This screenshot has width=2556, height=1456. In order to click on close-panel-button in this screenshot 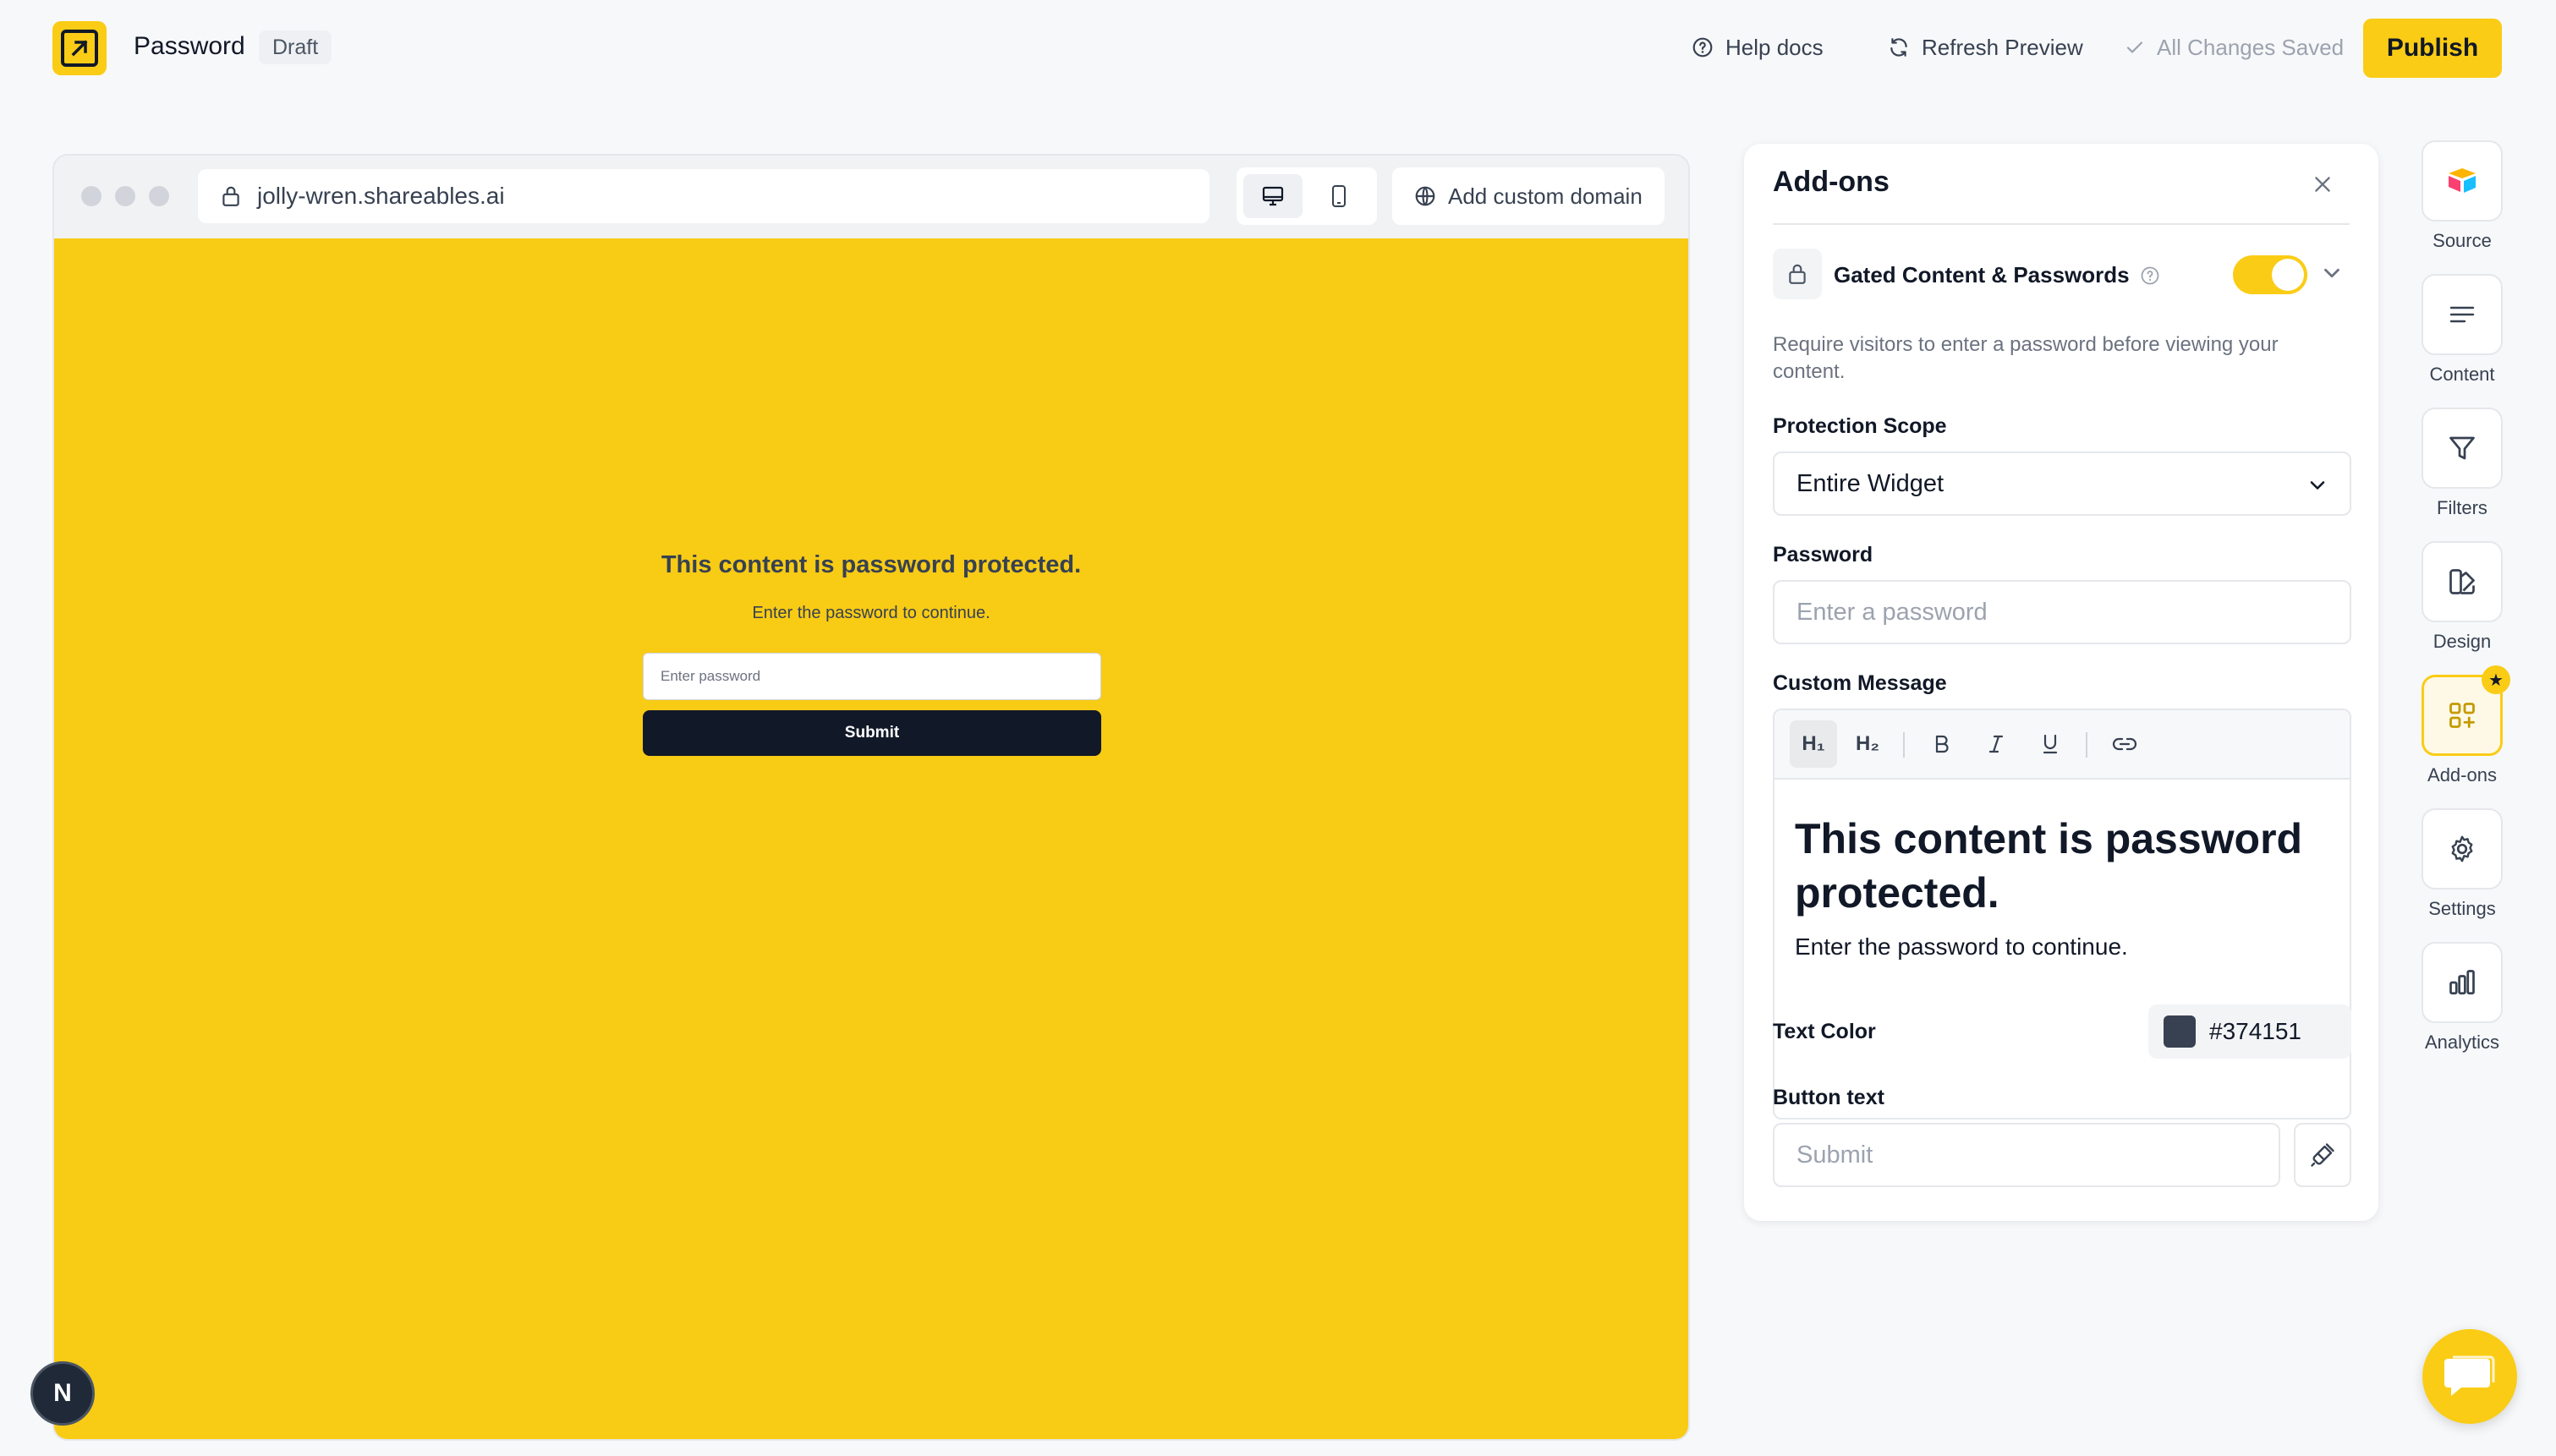, I will do `click(2322, 184)`.